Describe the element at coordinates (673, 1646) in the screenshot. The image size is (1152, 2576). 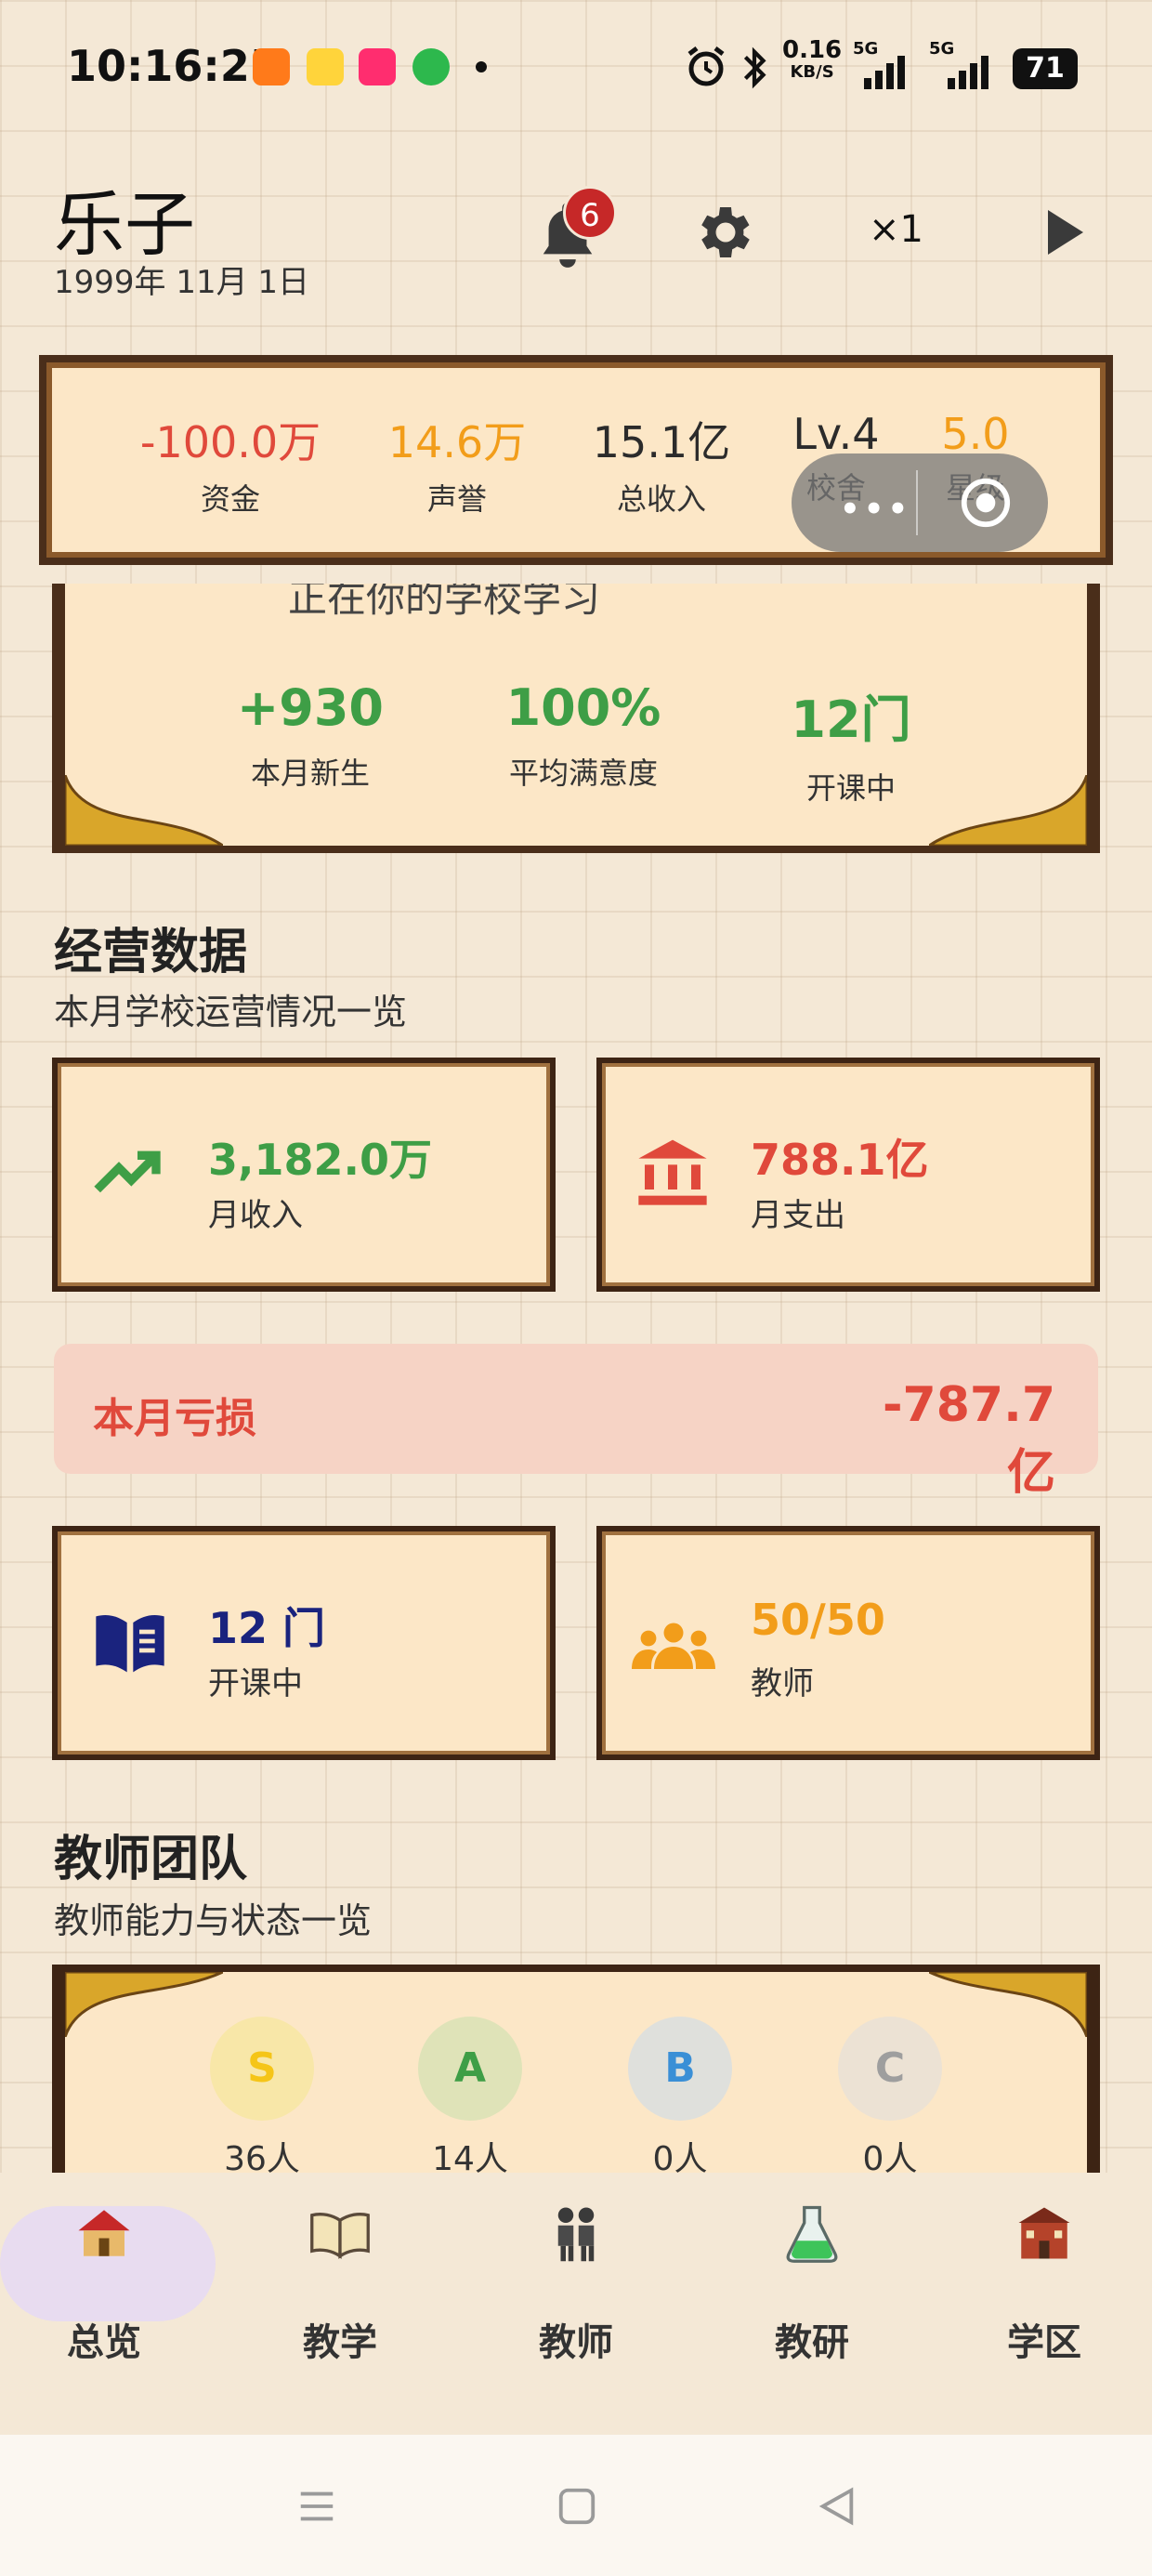
I see `group-icon` at that location.